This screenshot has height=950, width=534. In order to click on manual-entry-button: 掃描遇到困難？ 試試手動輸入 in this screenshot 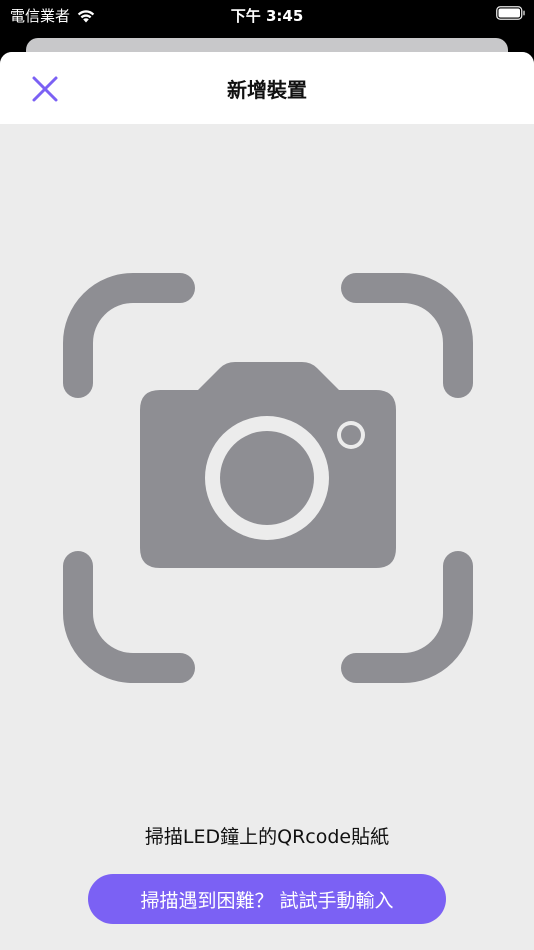, I will do `click(267, 899)`.